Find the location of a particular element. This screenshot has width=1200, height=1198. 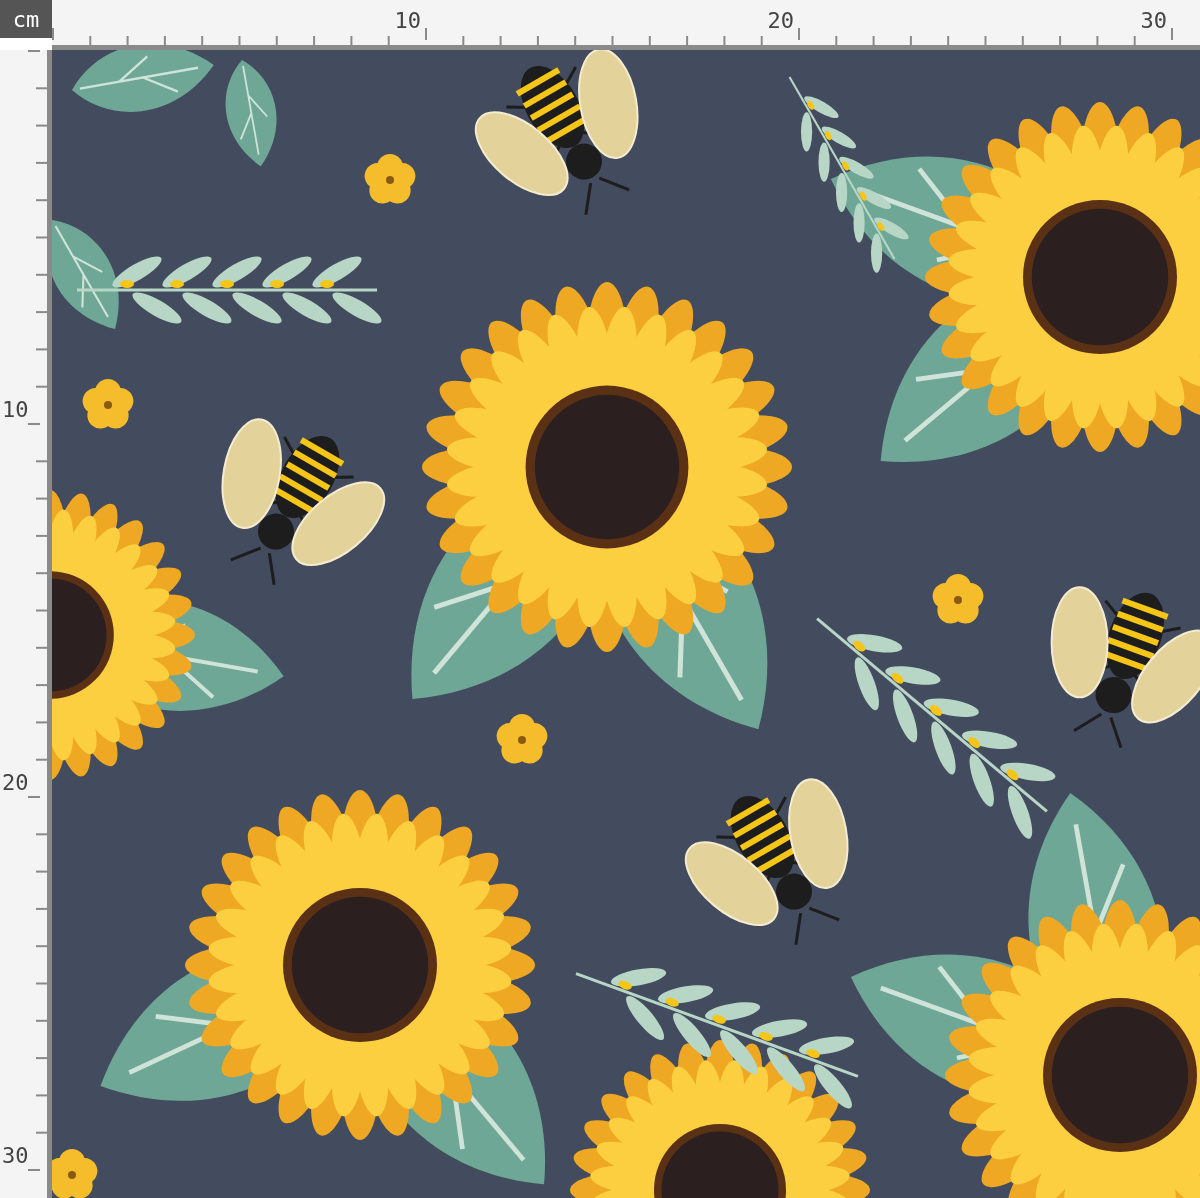

unit-label: cm is located at coordinates (26, 19).